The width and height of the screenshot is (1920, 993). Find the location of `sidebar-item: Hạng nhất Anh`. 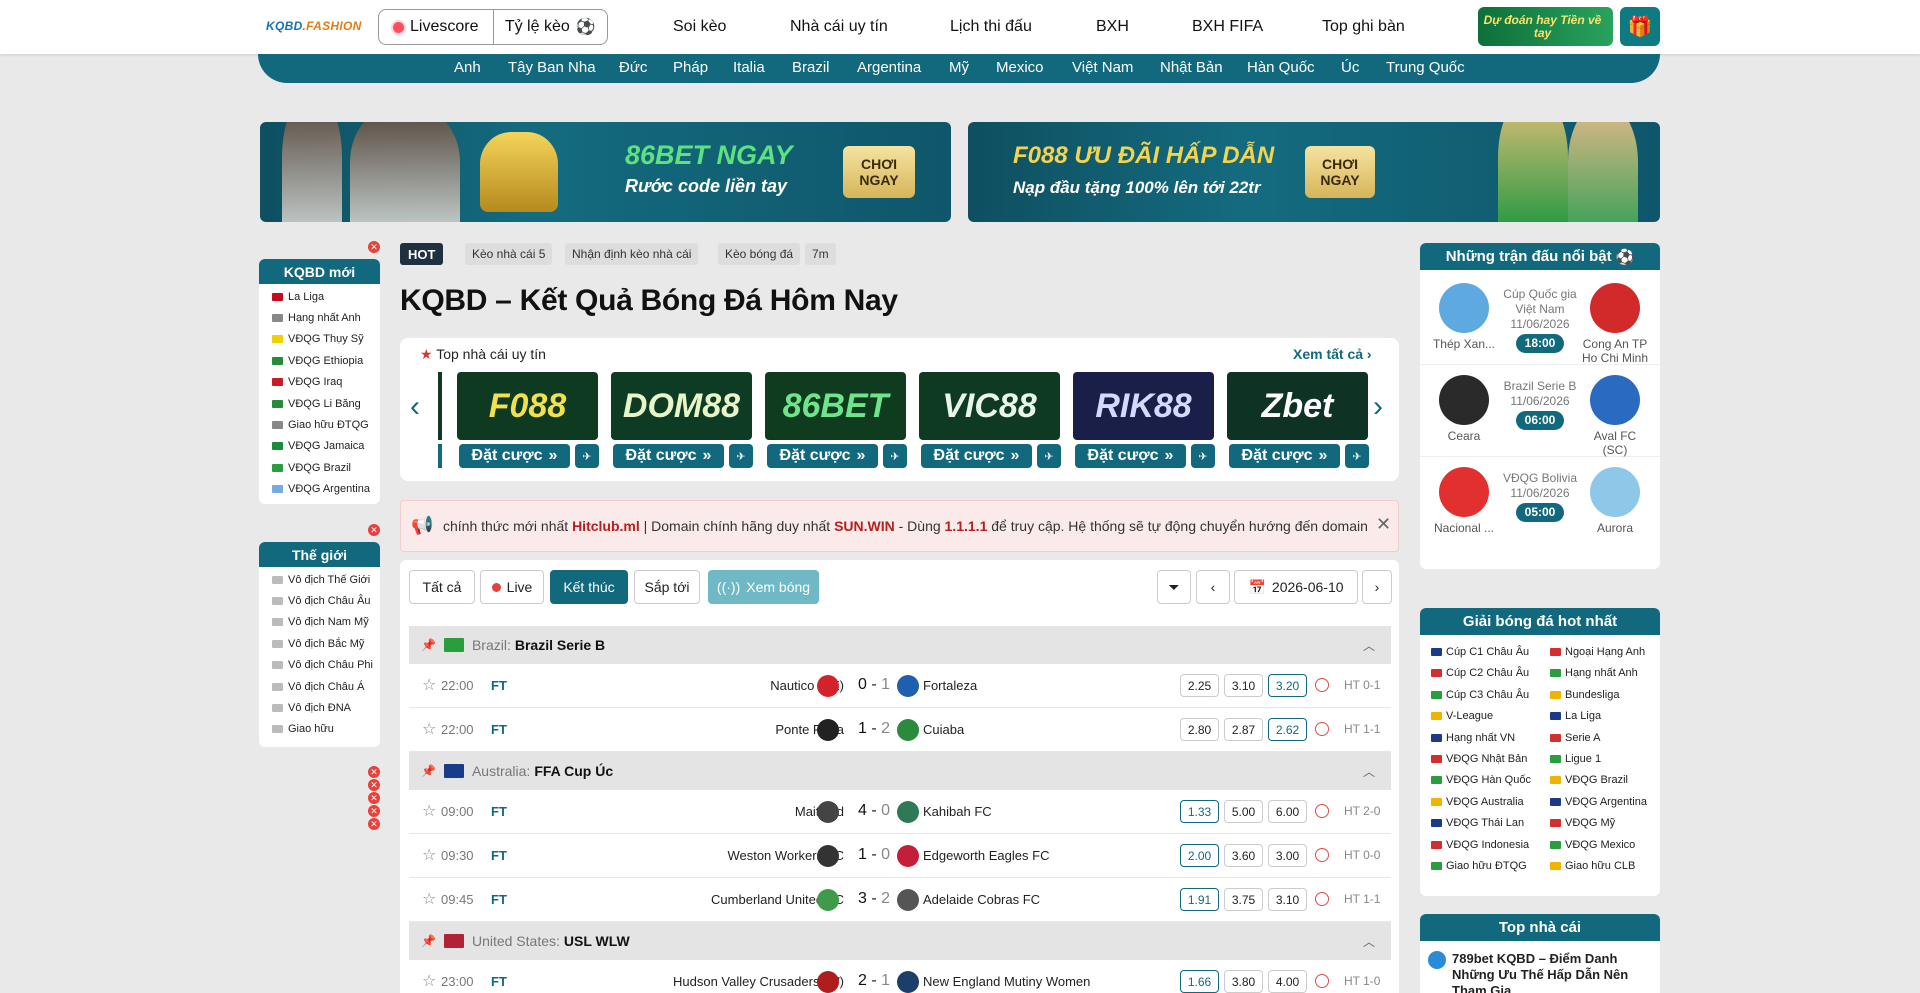

sidebar-item: Hạng nhất Anh is located at coordinates (319, 317).